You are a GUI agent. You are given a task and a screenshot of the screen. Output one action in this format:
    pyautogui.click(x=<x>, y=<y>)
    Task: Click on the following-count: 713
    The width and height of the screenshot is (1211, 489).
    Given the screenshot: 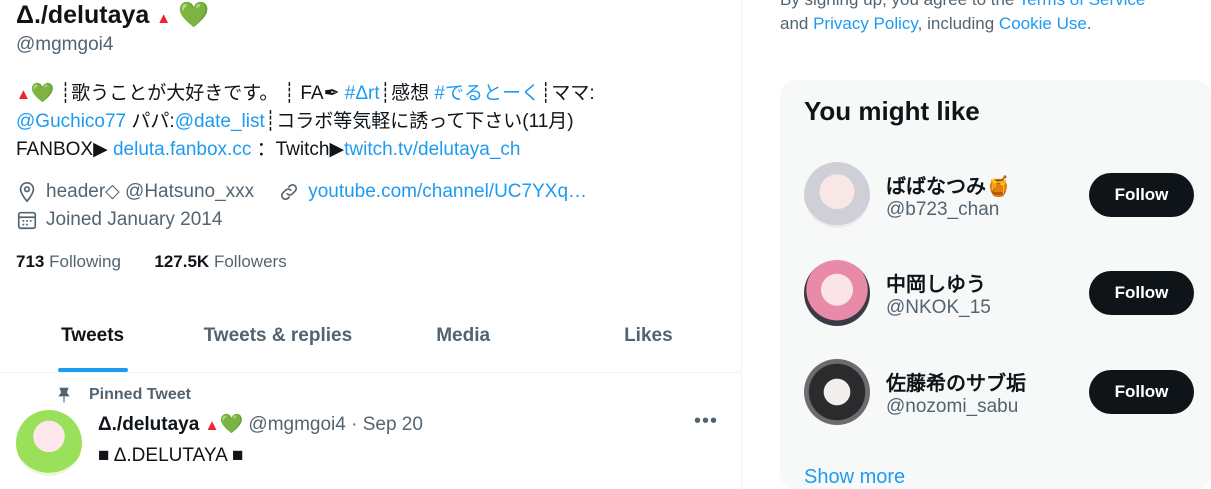 What is the action you would take?
    pyautogui.click(x=30, y=261)
    